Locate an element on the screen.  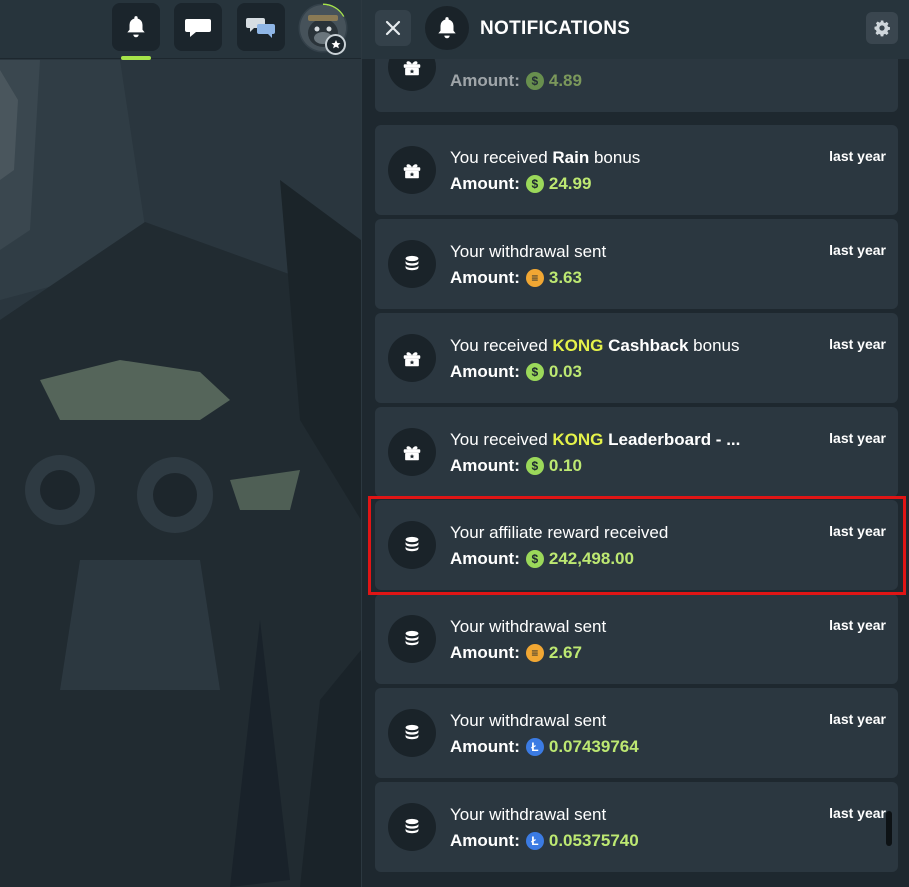
panel-title: NOTIFICATIONS is located at coordinates (555, 28).